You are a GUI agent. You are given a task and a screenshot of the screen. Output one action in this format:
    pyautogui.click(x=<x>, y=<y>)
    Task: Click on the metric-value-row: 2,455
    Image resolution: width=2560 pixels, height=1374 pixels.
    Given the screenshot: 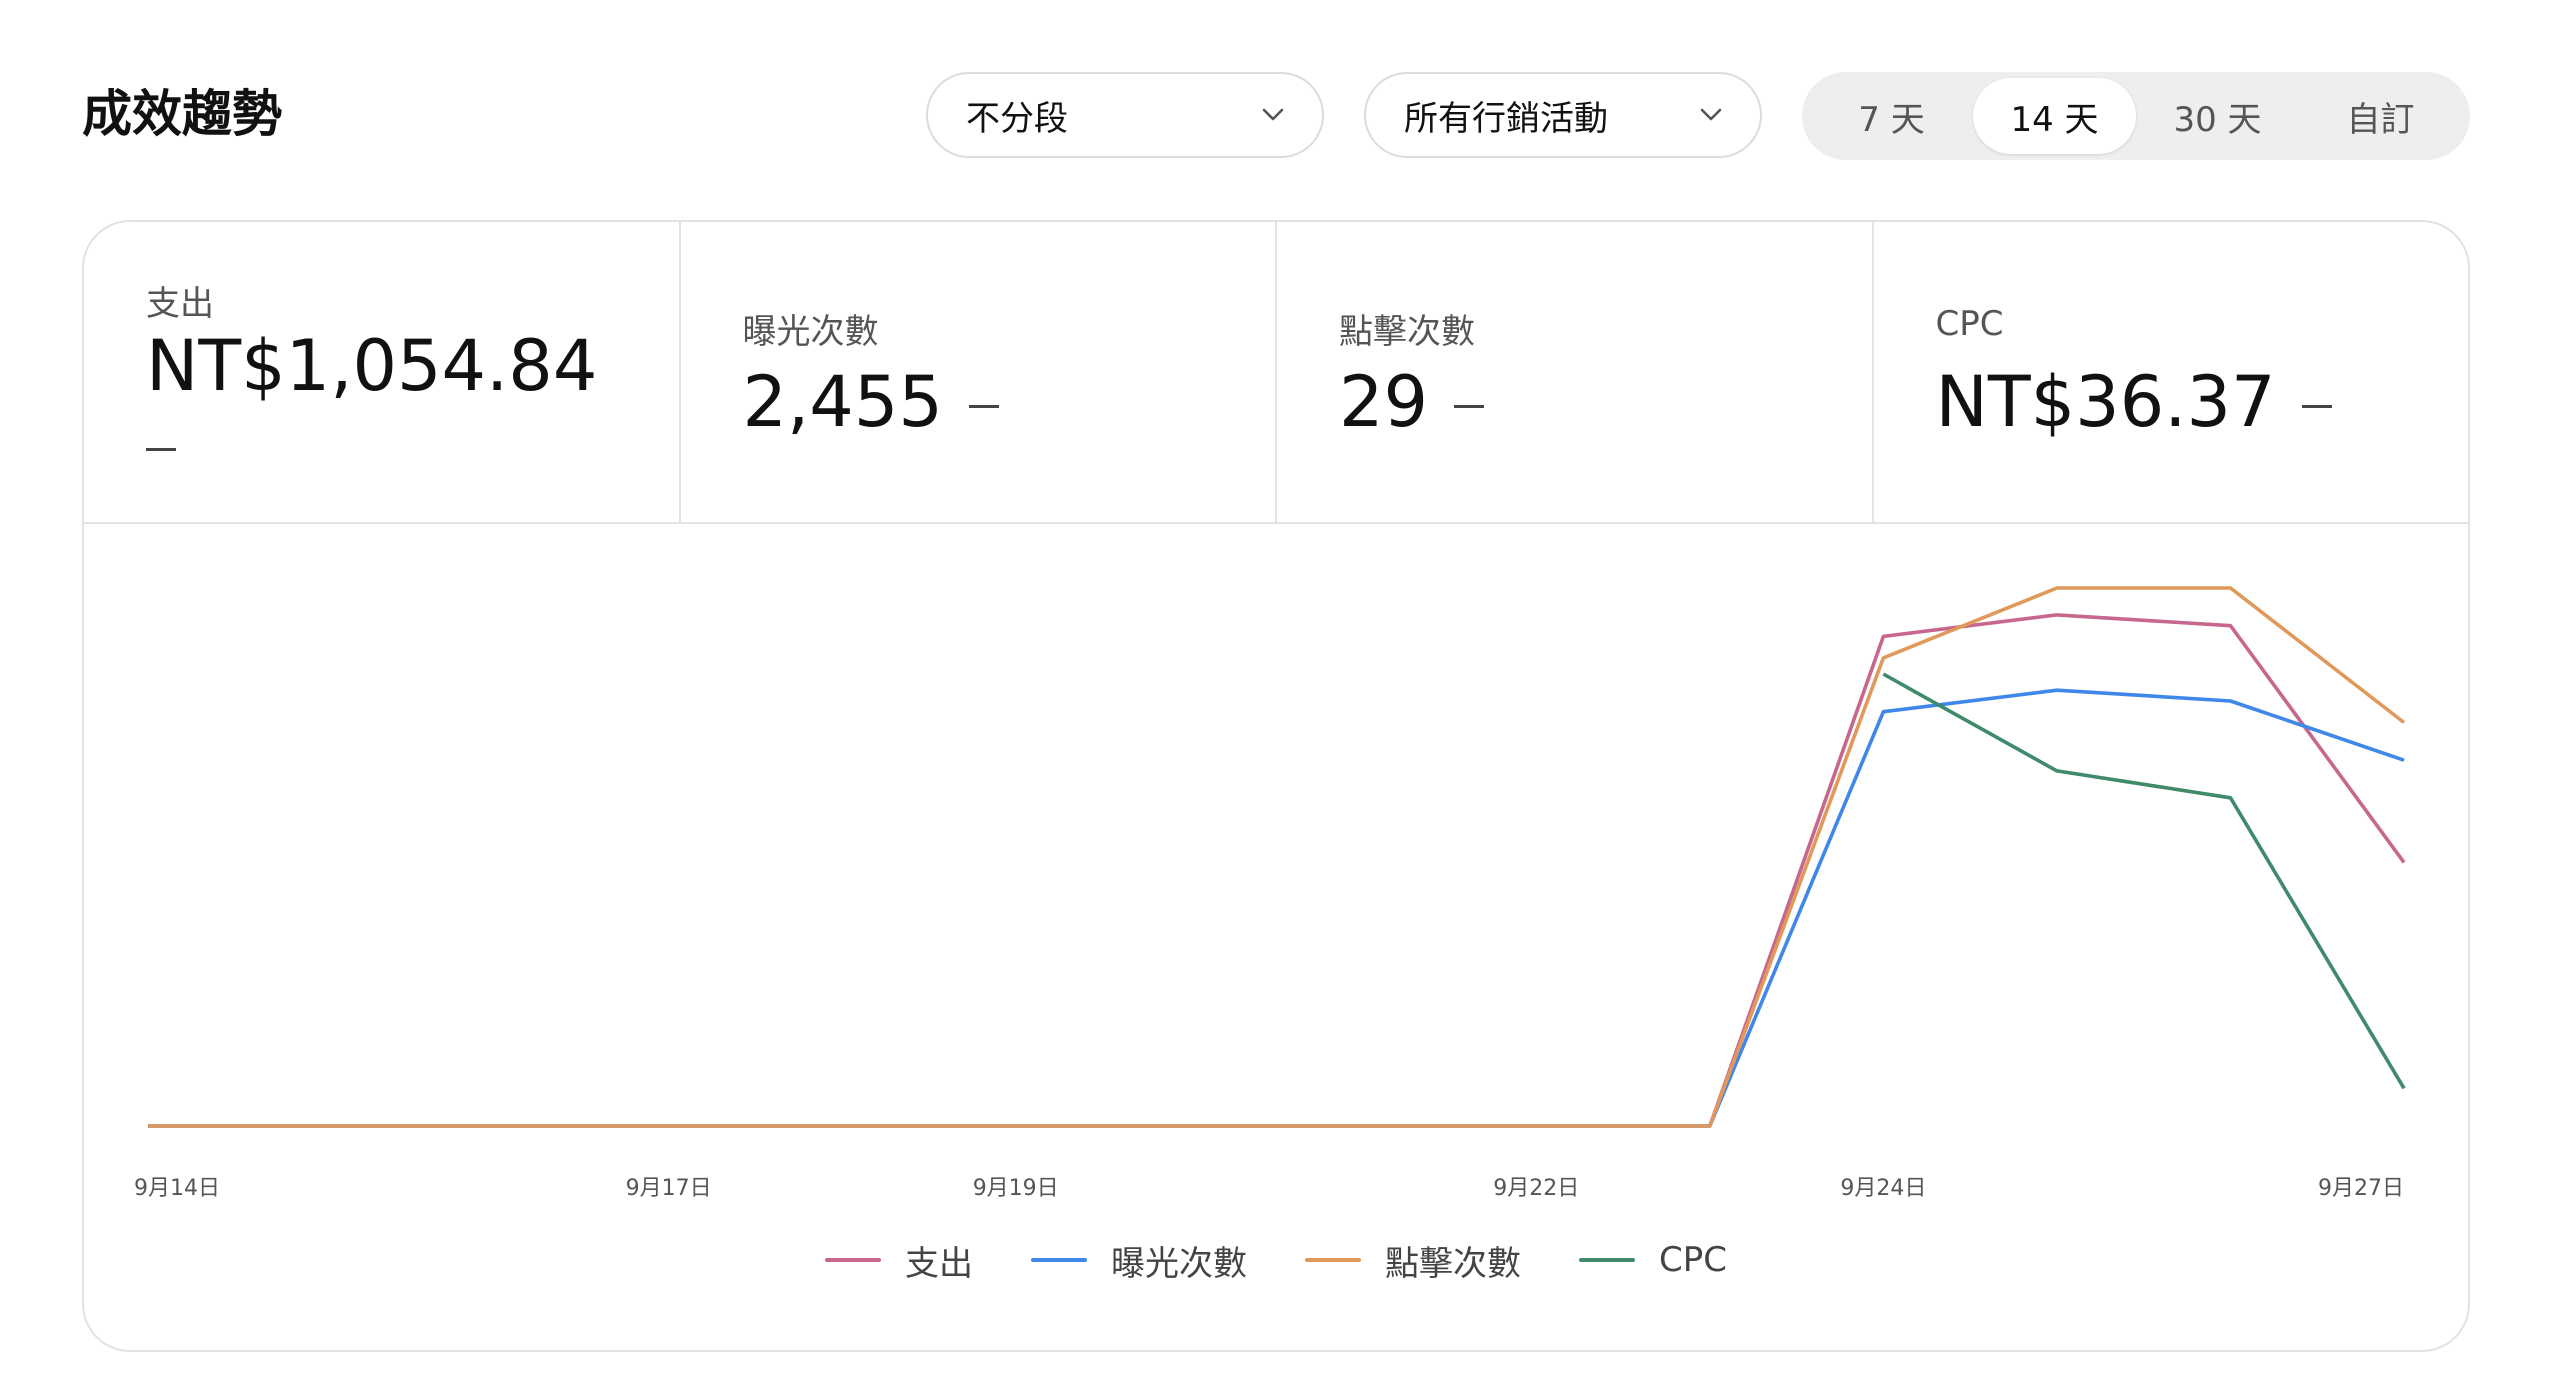 What is the action you would take?
    pyautogui.click(x=871, y=402)
    